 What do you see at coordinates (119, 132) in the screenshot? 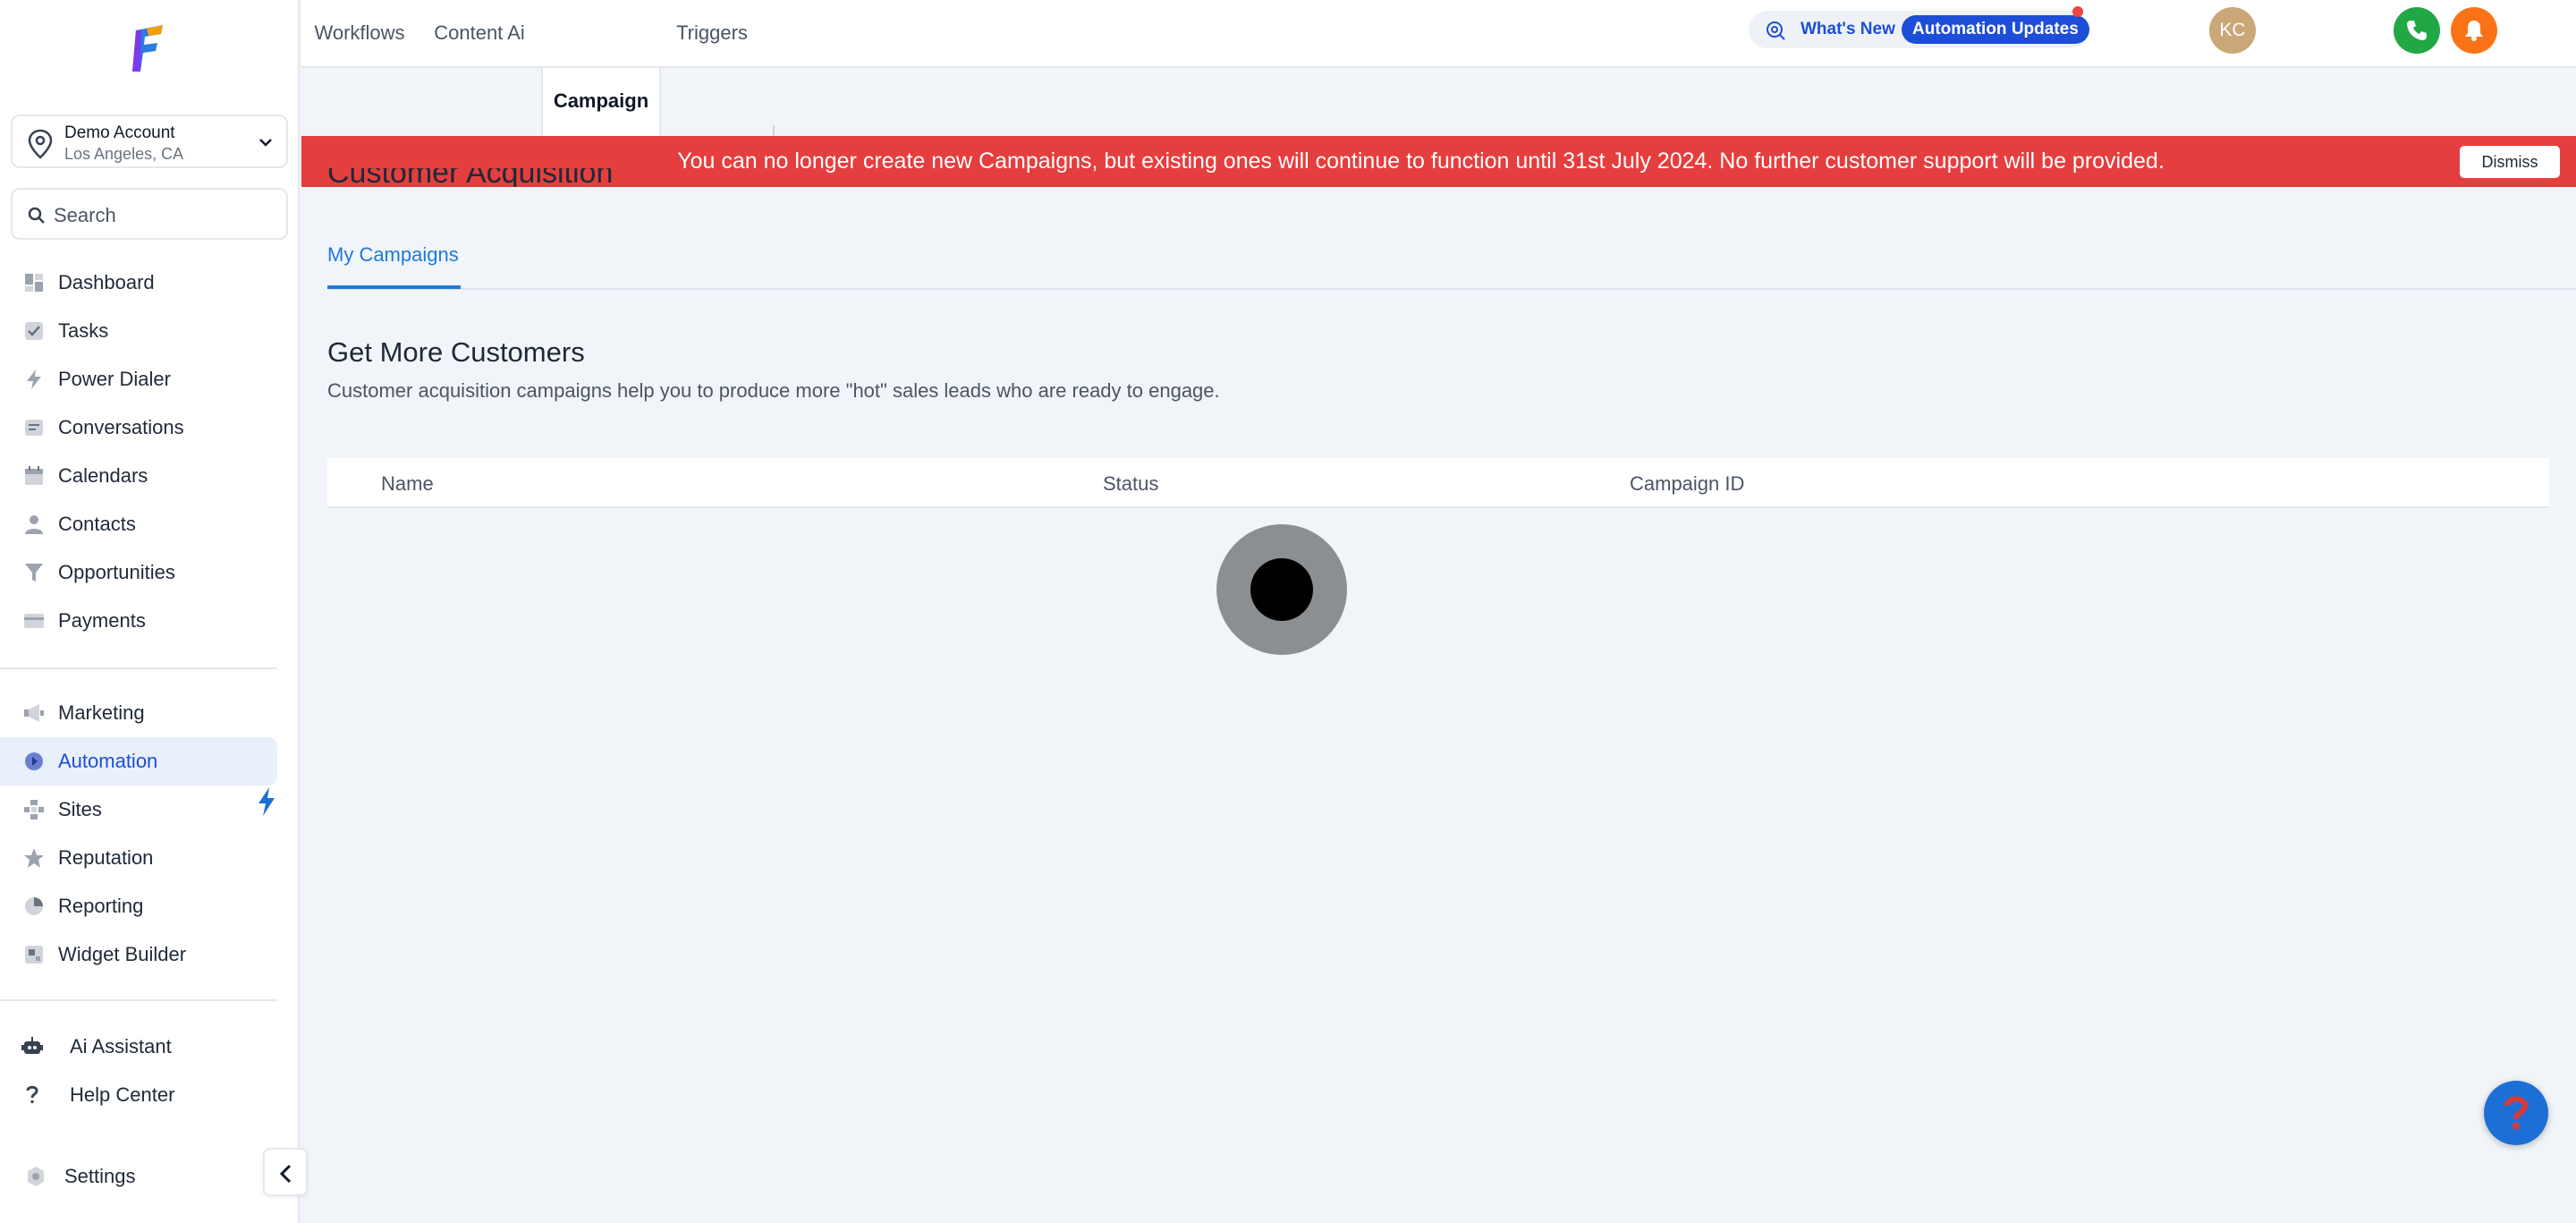
I see `account-name: Demo Account` at bounding box center [119, 132].